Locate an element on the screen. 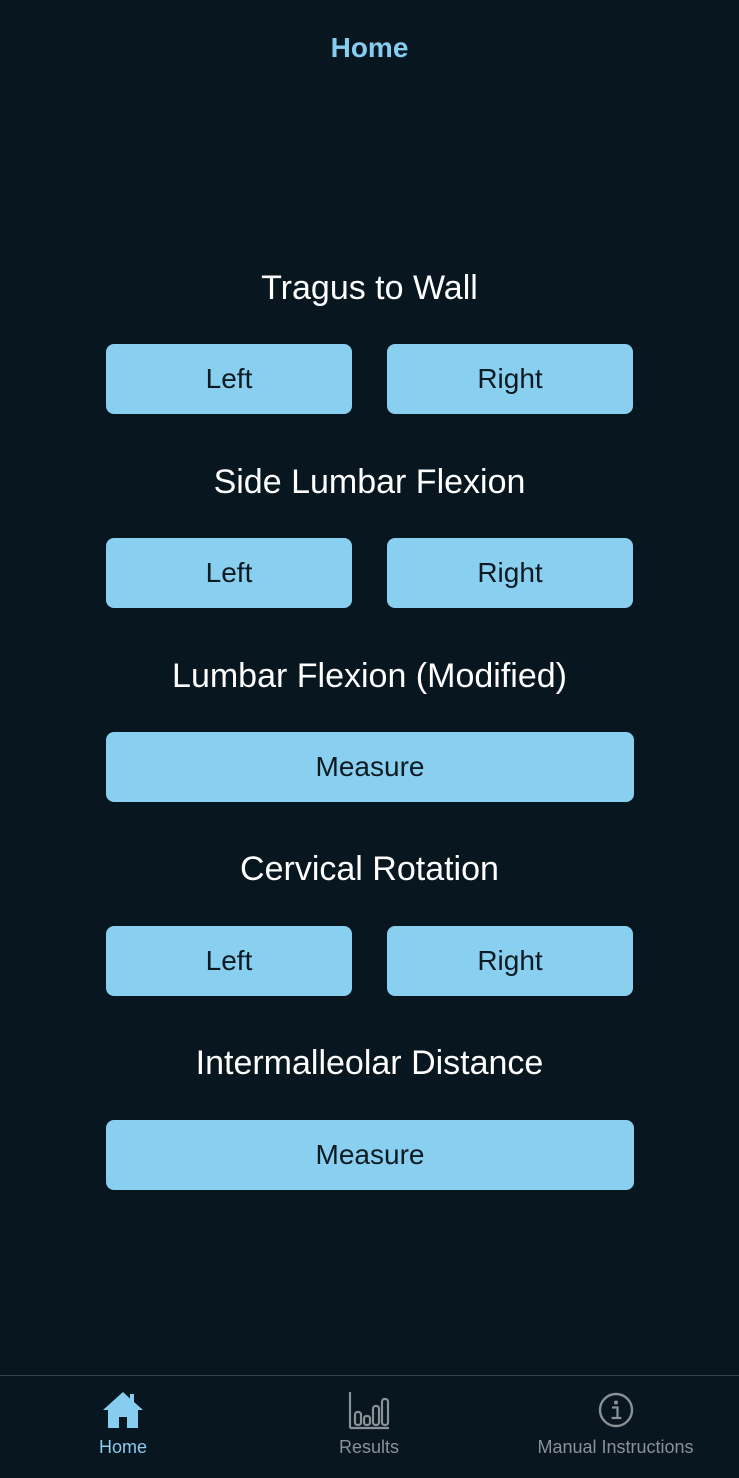 The height and width of the screenshot is (1478, 739). tab-home: Home is located at coordinates (123, 1427).